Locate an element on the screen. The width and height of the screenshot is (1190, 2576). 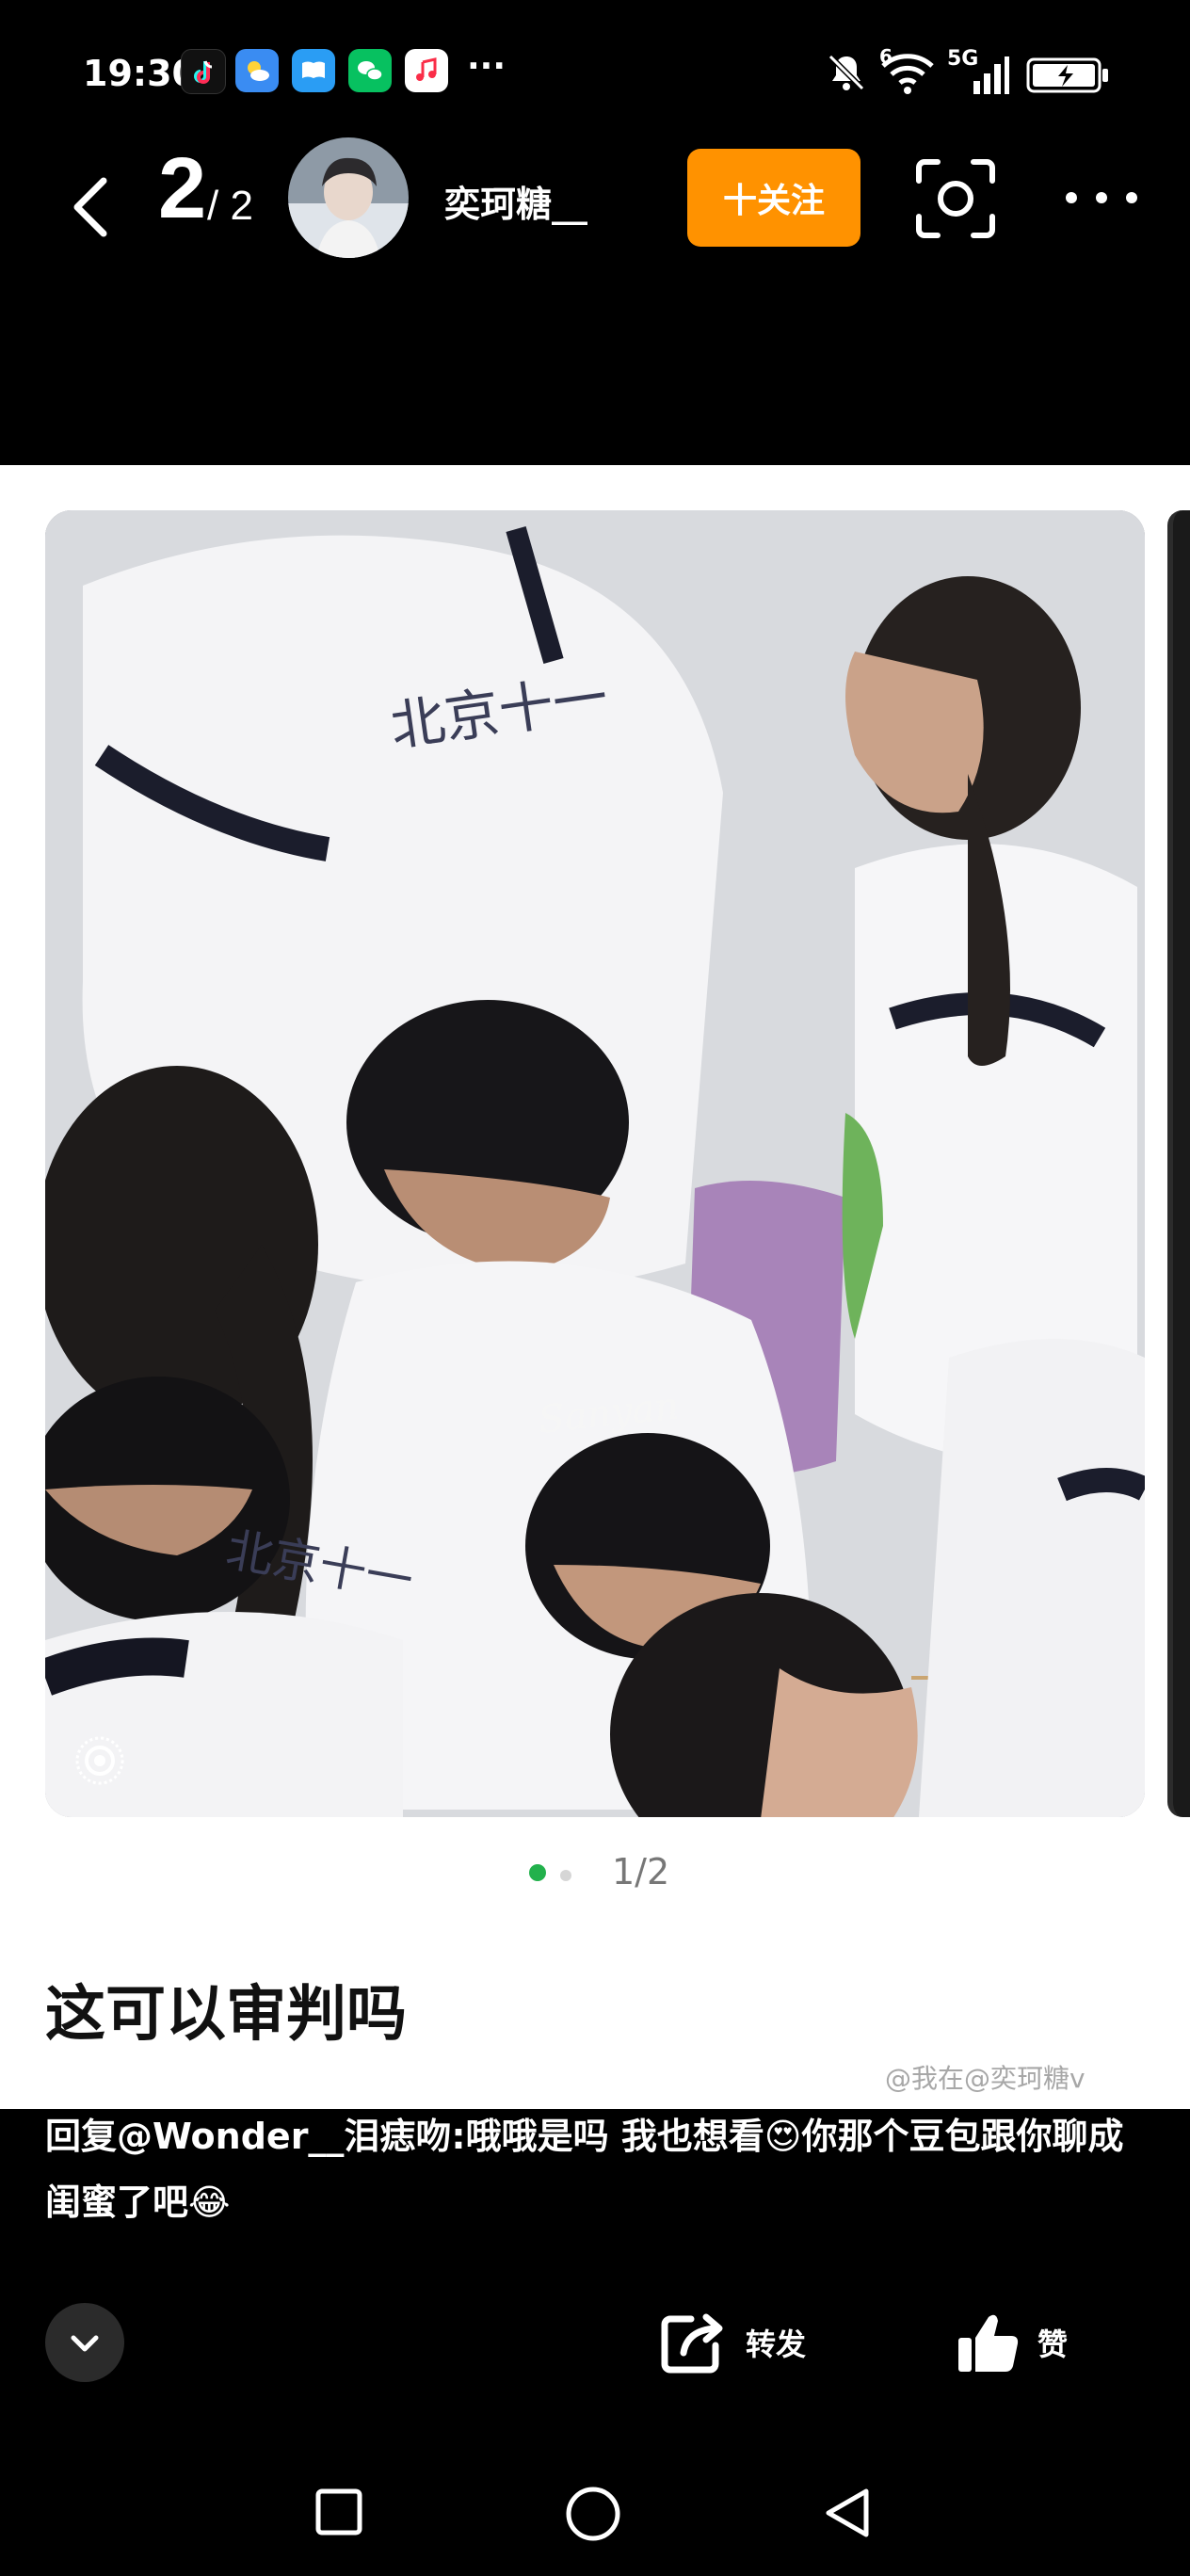
chevron-down-icon is located at coordinates (85, 2343).